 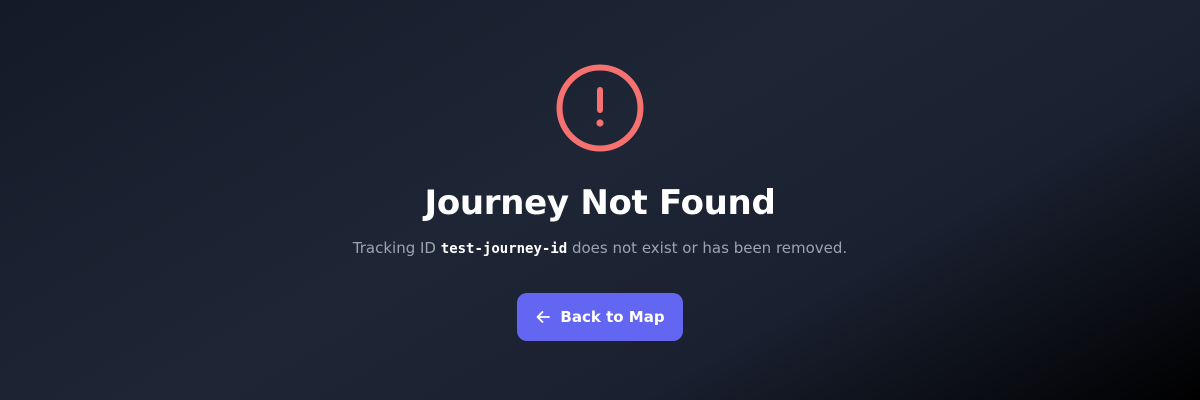 I want to click on page-title: Journey Not Found, so click(x=600, y=203).